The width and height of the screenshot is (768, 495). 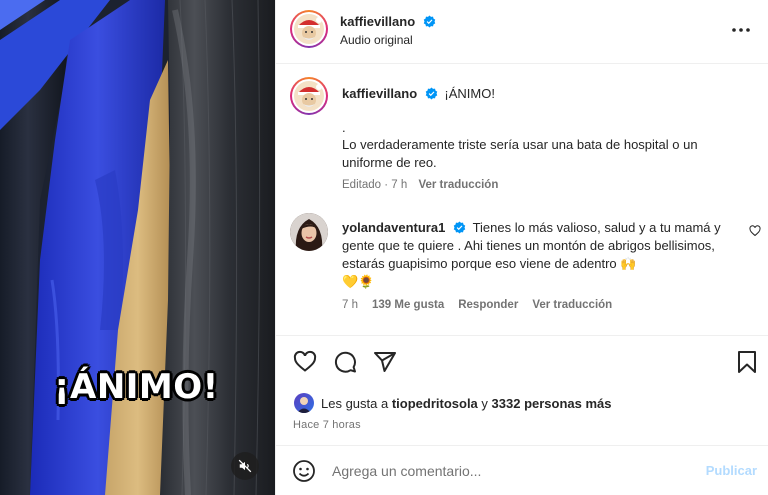 I want to click on commenter-avatar-image, so click(x=309, y=232).